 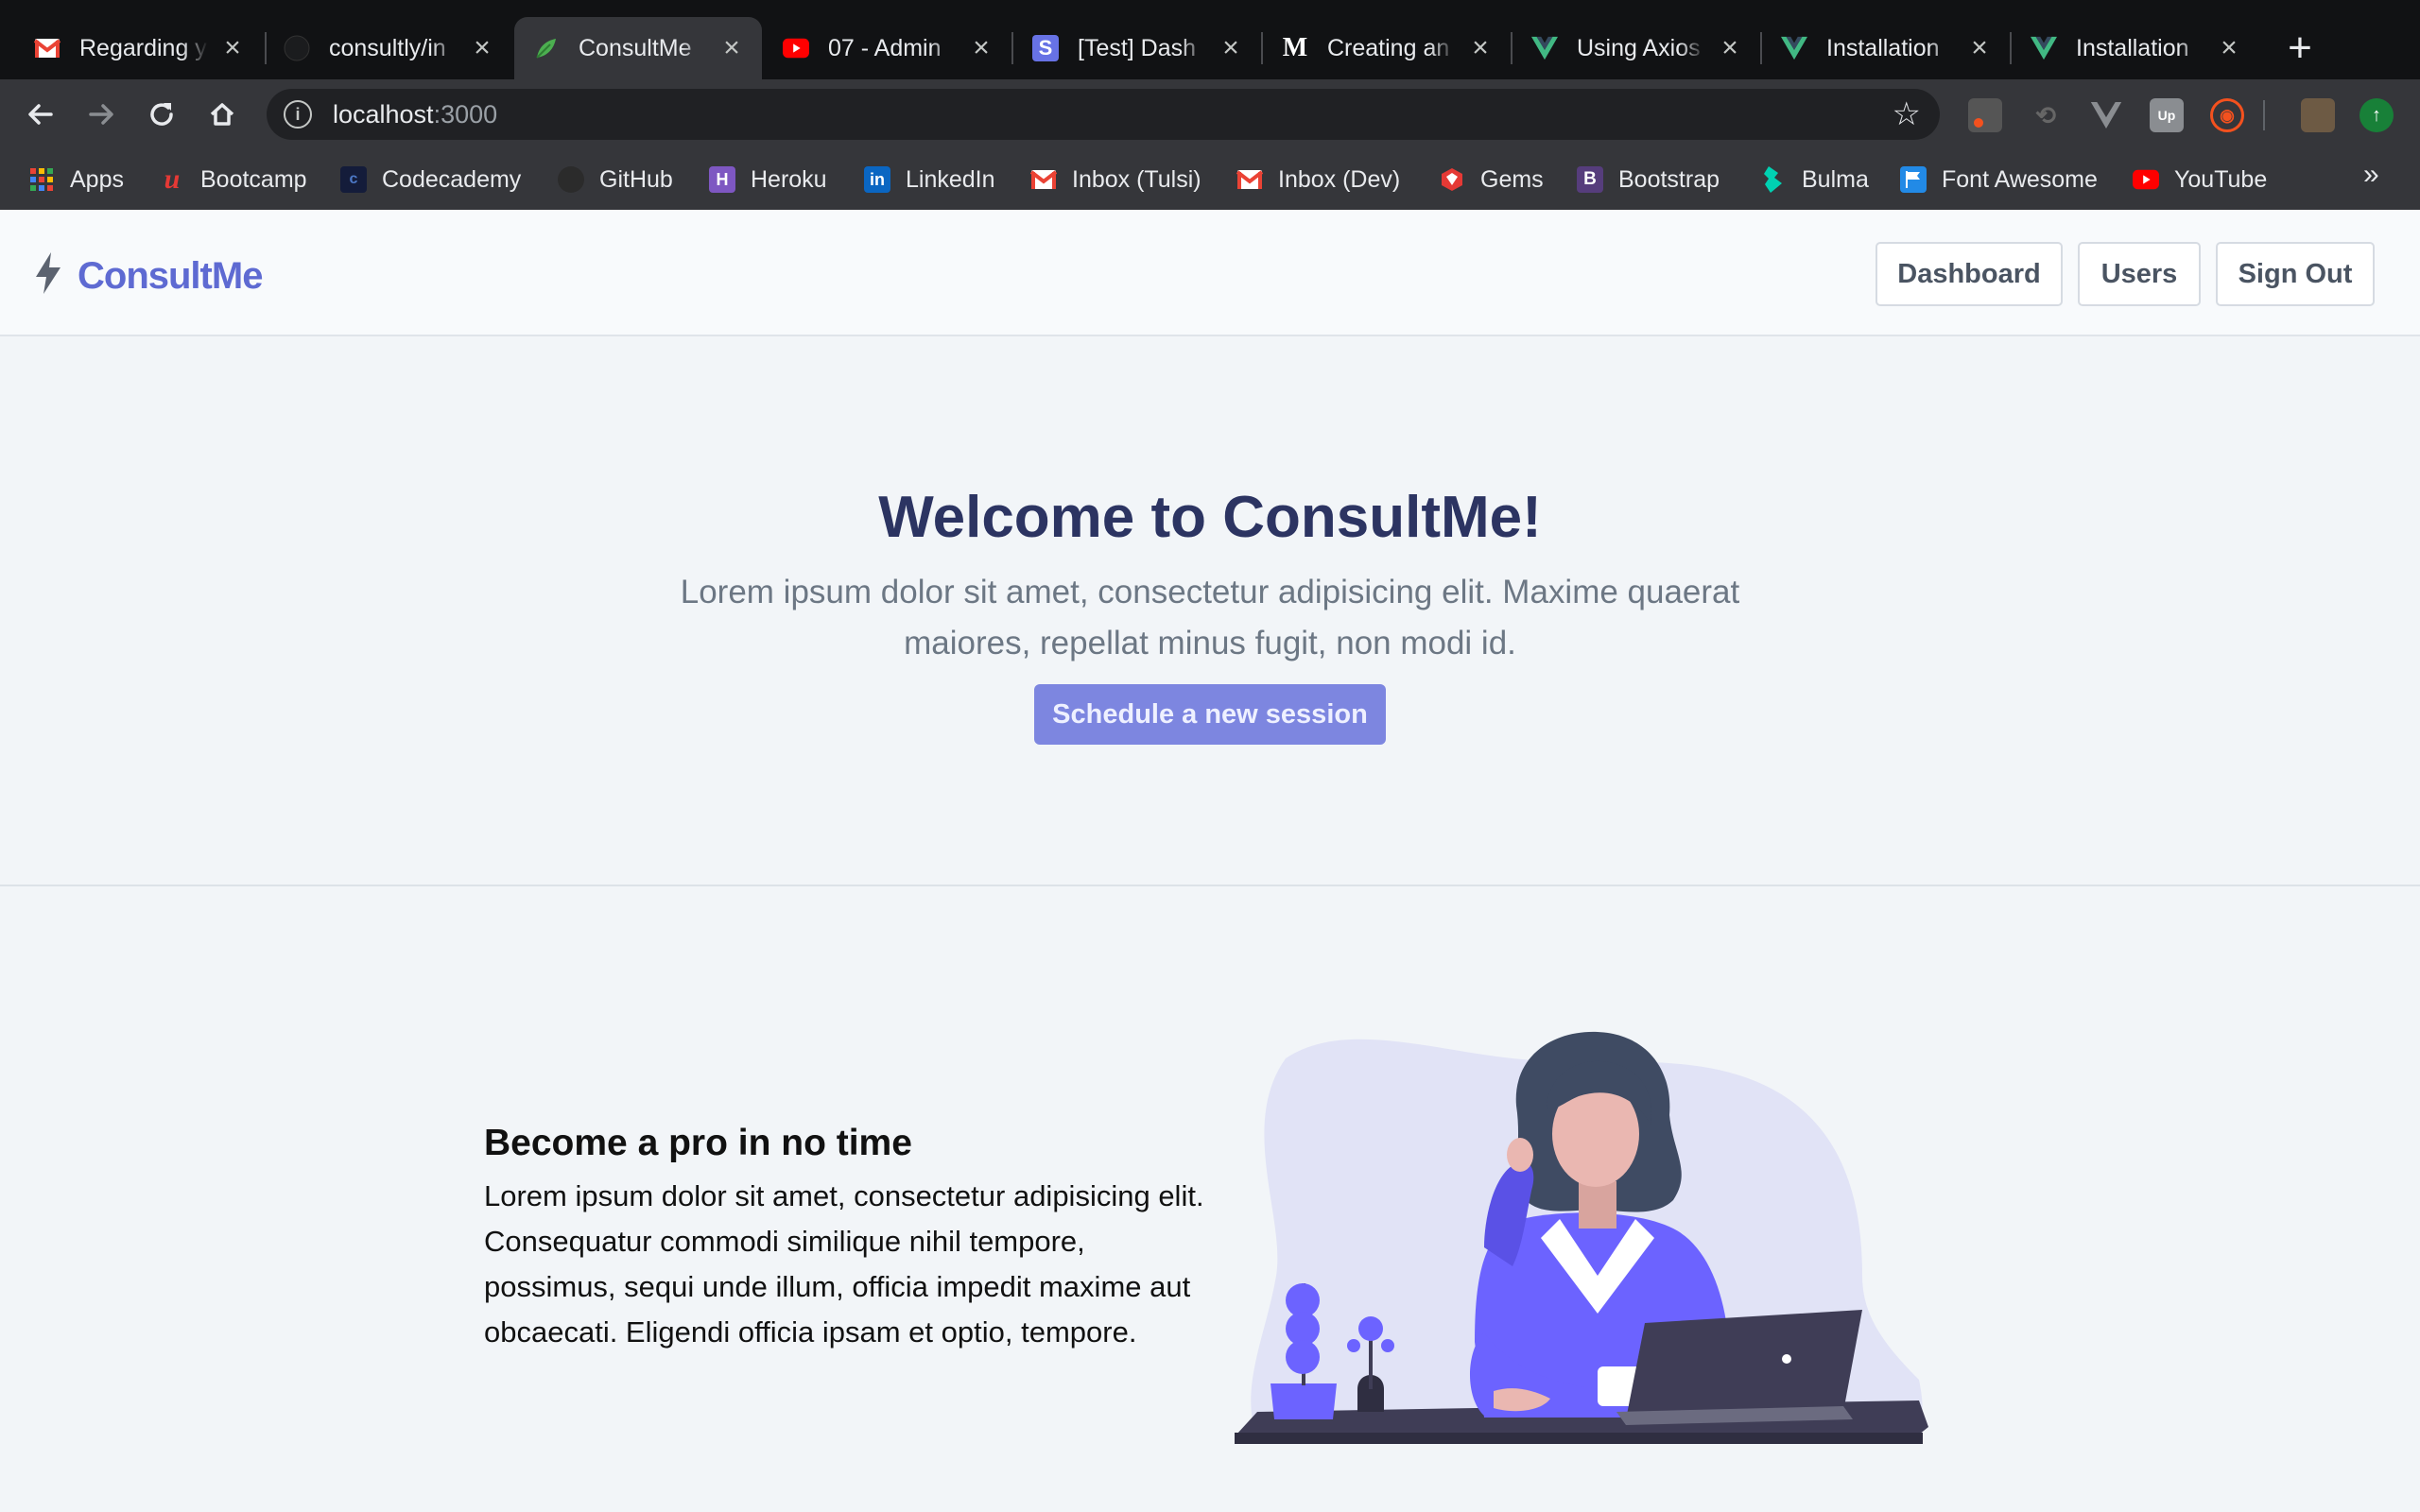 I want to click on hero-title: Welcome to ConsultMe!, so click(x=1210, y=517).